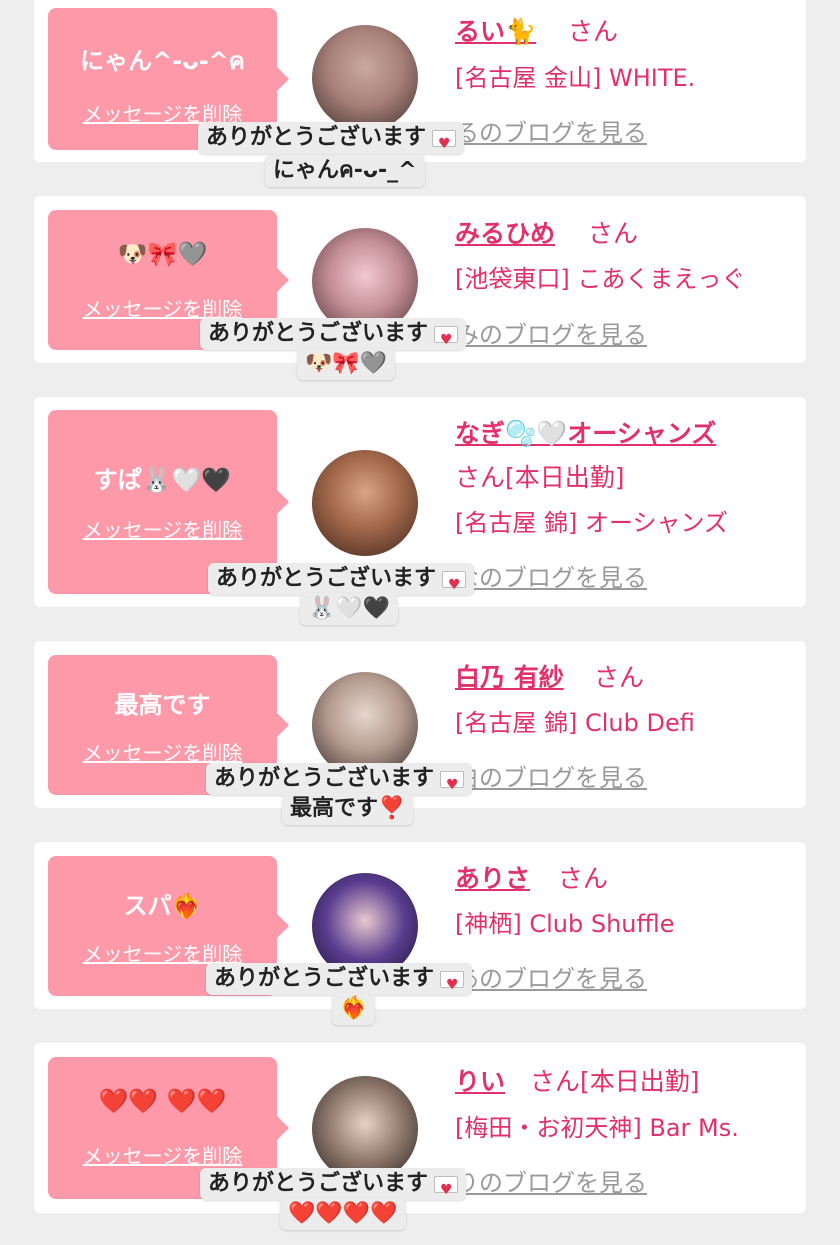 The width and height of the screenshot is (840, 1245). What do you see at coordinates (495, 30) in the screenshot?
I see `cast-name-link: るい🐈` at bounding box center [495, 30].